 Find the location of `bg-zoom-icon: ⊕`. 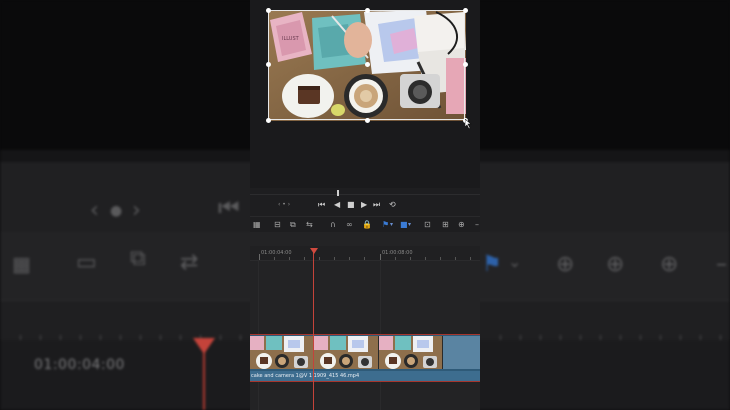

bg-zoom-icon: ⊕ is located at coordinates (565, 264).